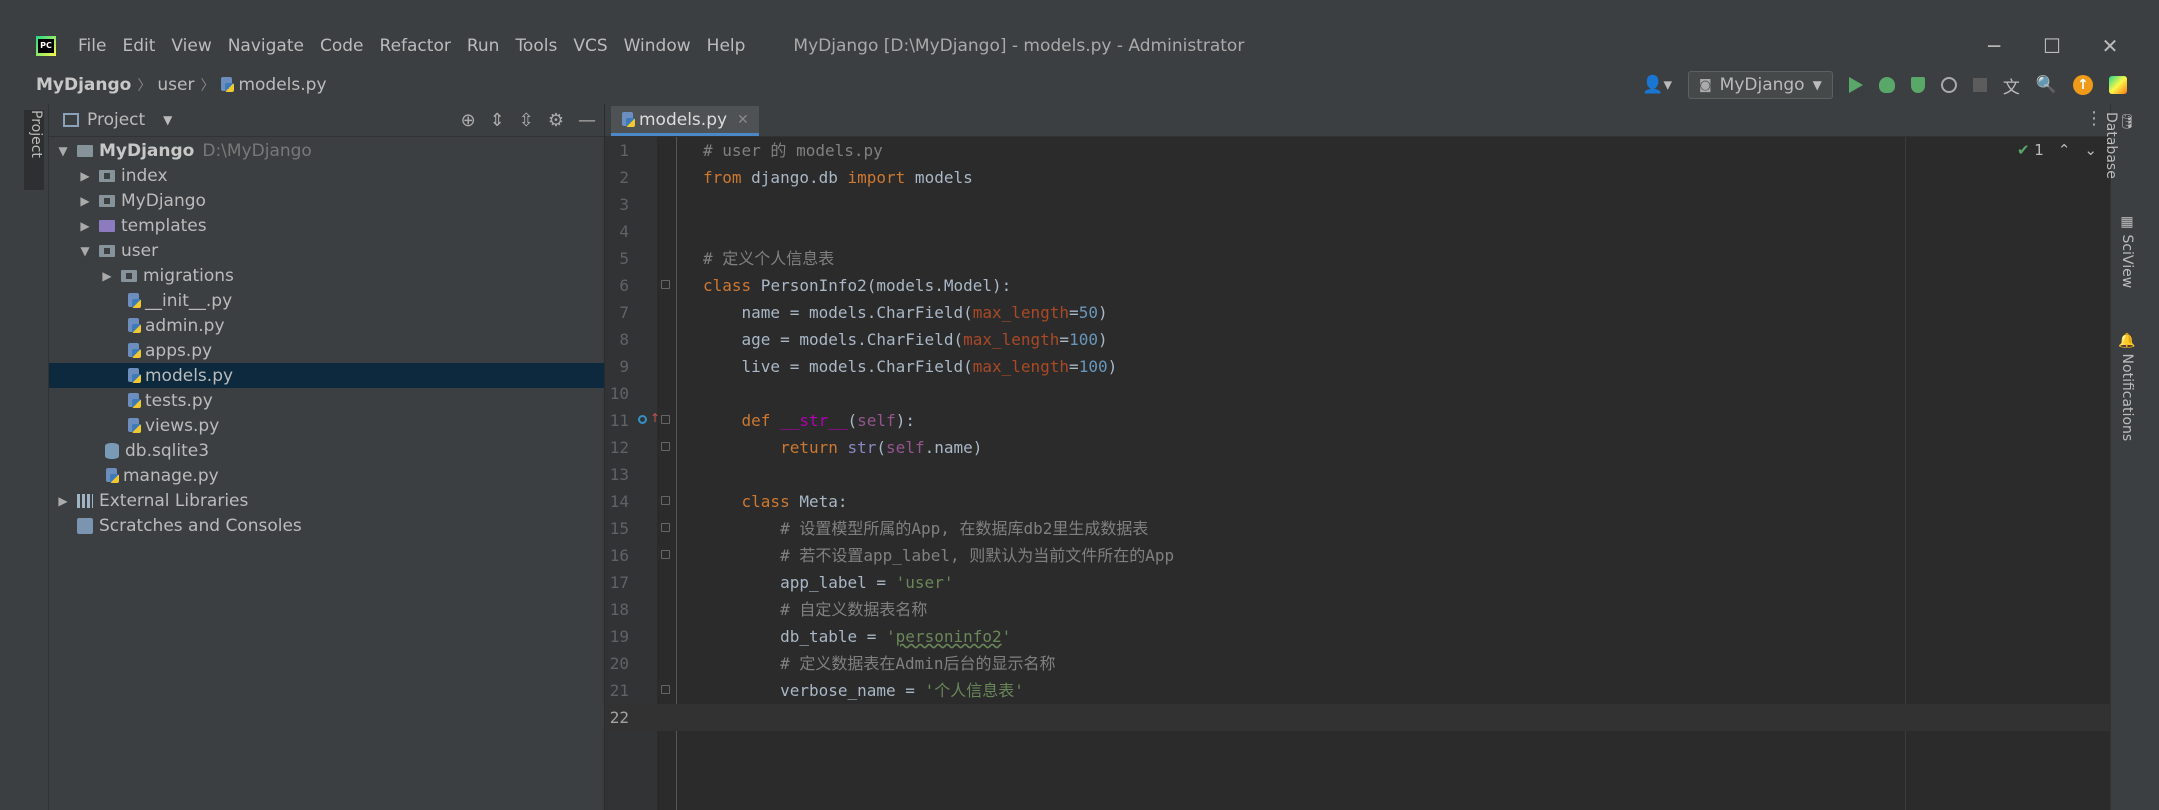 The height and width of the screenshot is (810, 2159). What do you see at coordinates (174, 500) in the screenshot?
I see `tree-label: External Libraries` at bounding box center [174, 500].